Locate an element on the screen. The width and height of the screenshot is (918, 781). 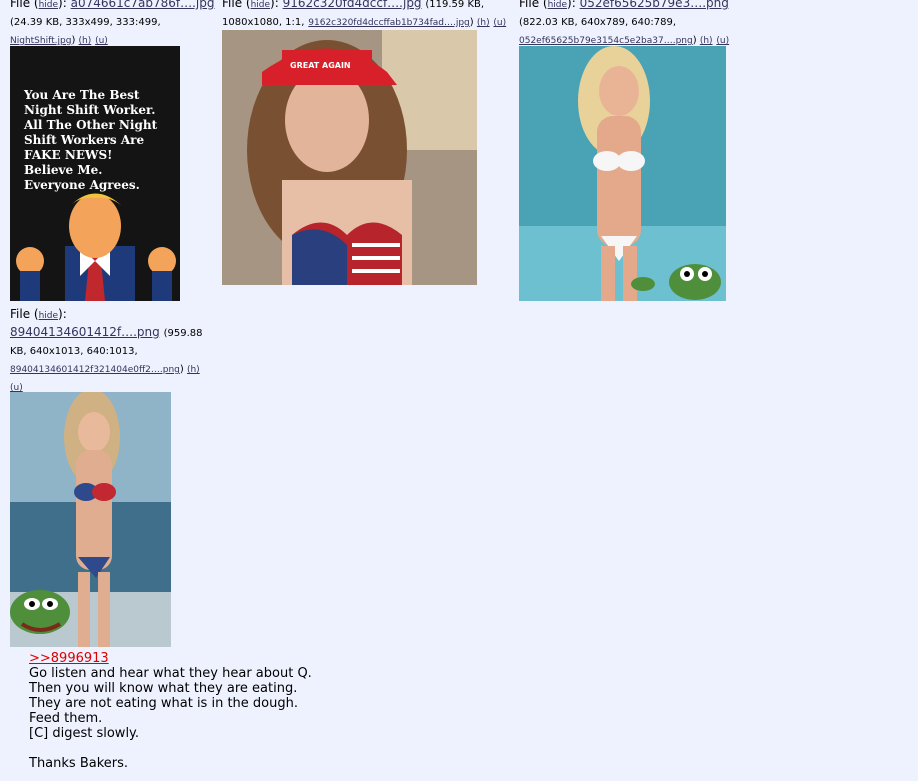
original-filename-link: 89404134601412f321404e0ff2….png is located at coordinates (95, 370).